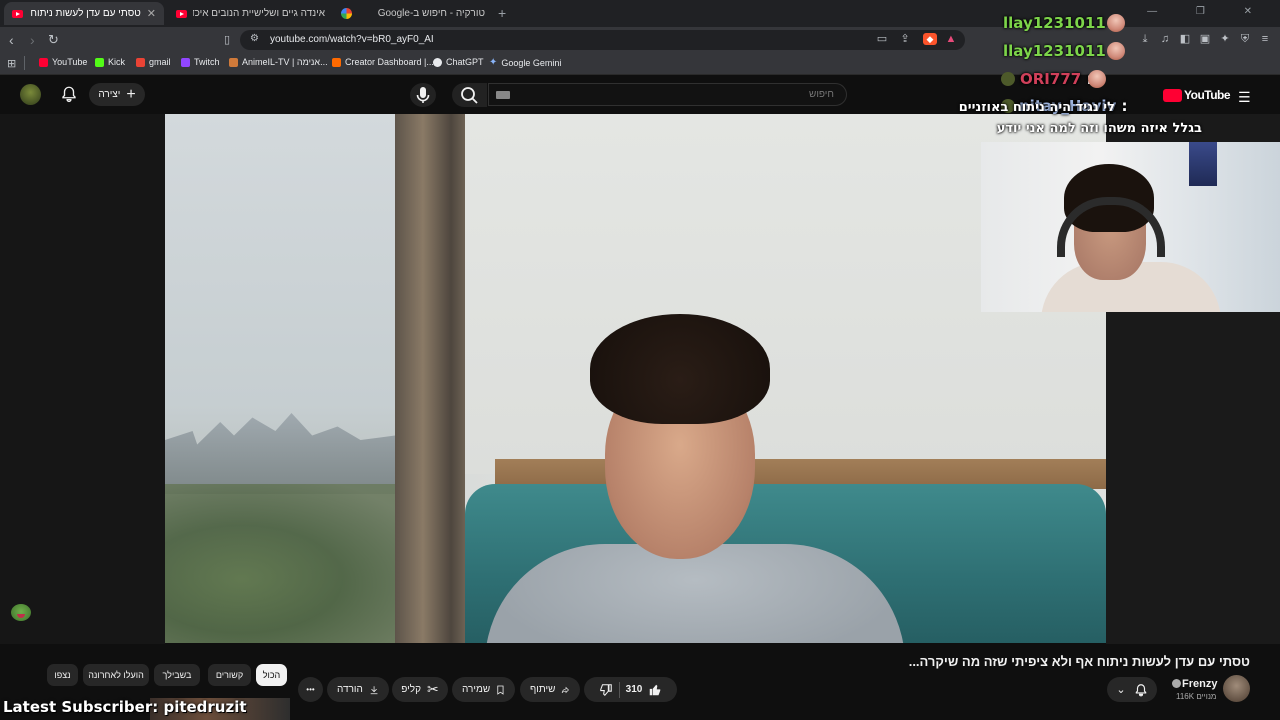 This screenshot has height=720, width=1280. I want to click on search-icon, so click(469, 95).